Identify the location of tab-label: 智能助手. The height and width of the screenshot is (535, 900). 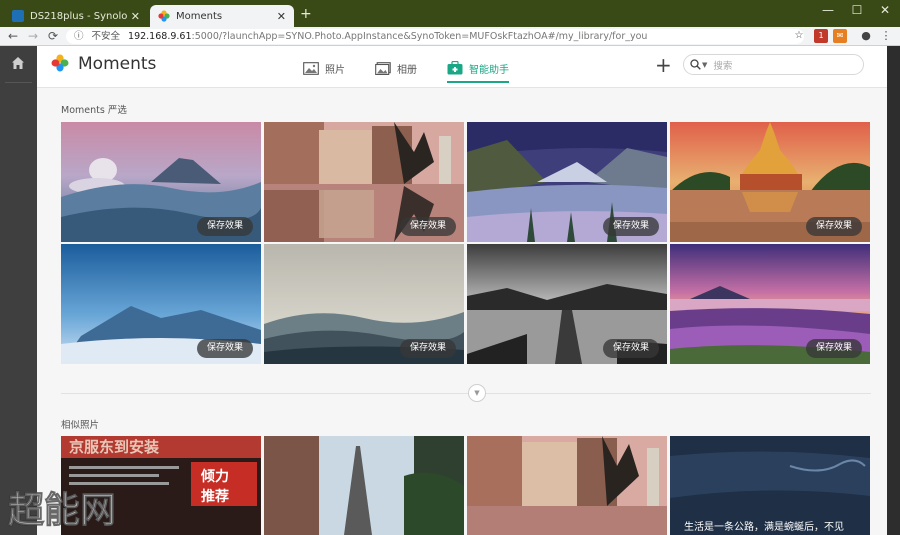
(489, 70).